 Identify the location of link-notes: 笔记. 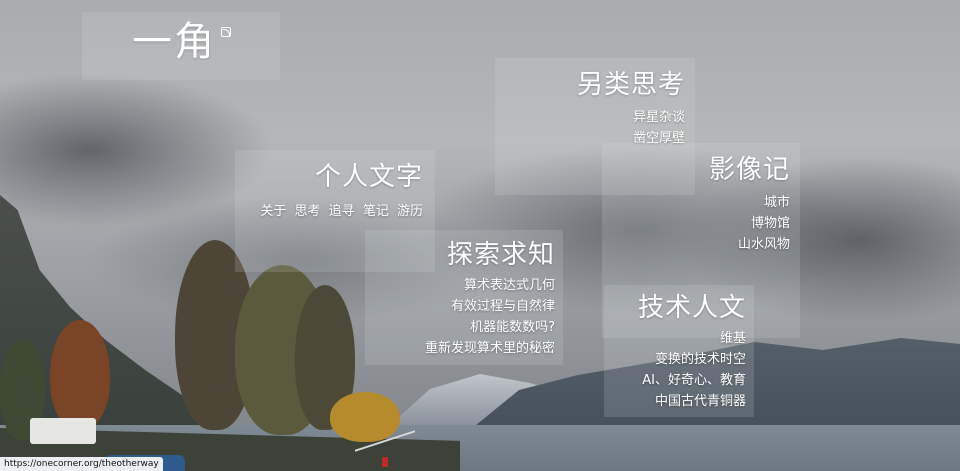
(376, 211).